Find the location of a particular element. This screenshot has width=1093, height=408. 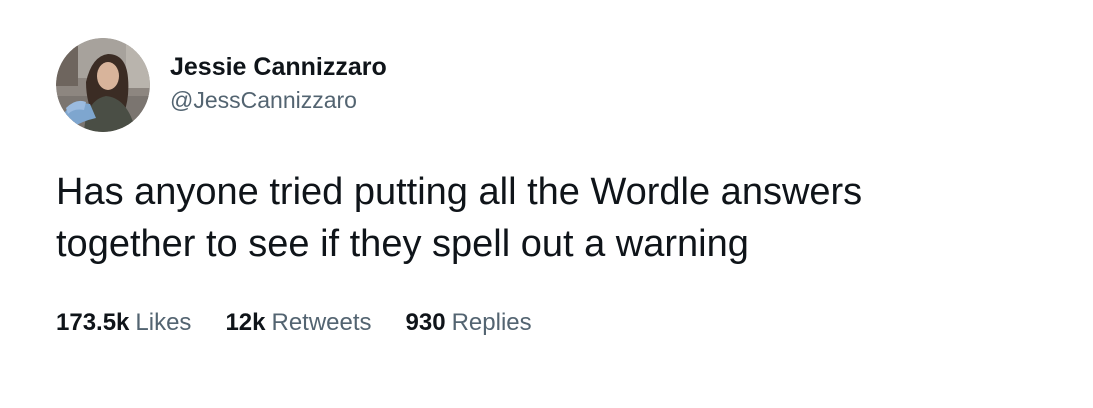

tweet-header: Jessie Cannizzaro @JessCannizzaro is located at coordinates (221, 85).